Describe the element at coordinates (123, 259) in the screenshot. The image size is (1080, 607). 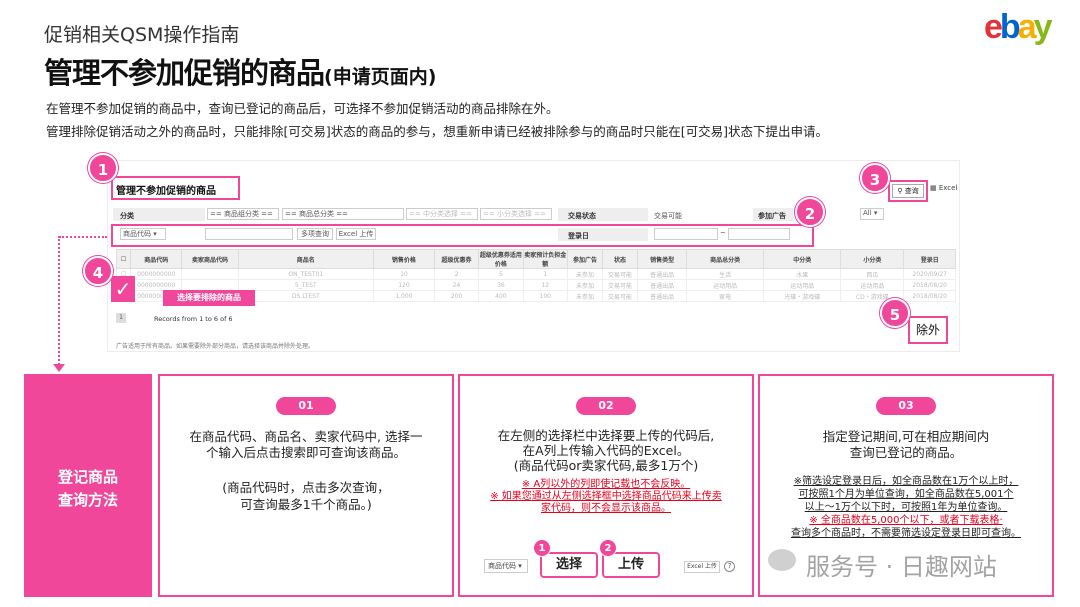
I see `select-all-checkbox: ☐` at that location.